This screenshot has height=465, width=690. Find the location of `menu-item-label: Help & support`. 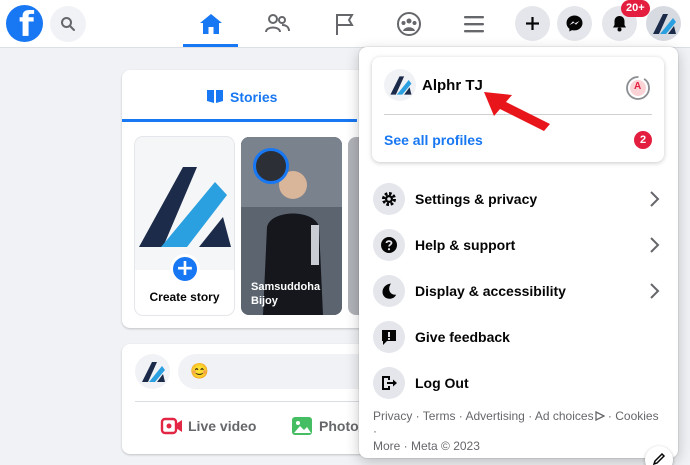

menu-item-label: Help & support is located at coordinates (465, 245).